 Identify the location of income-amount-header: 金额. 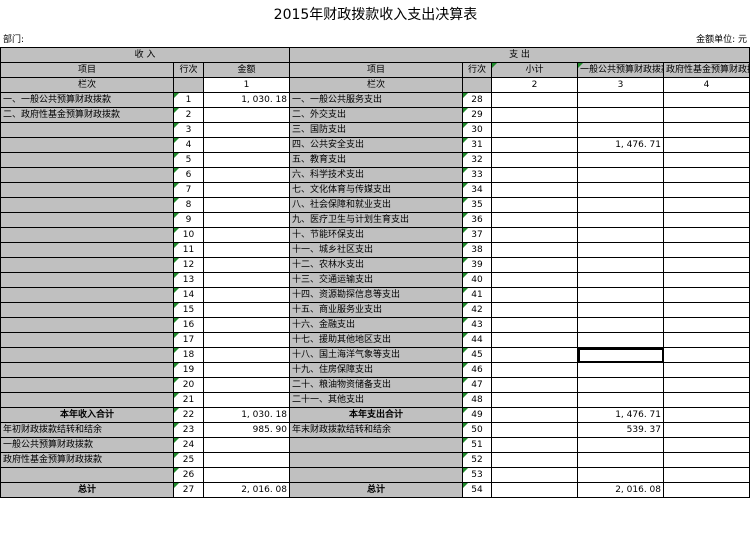
(246, 70).